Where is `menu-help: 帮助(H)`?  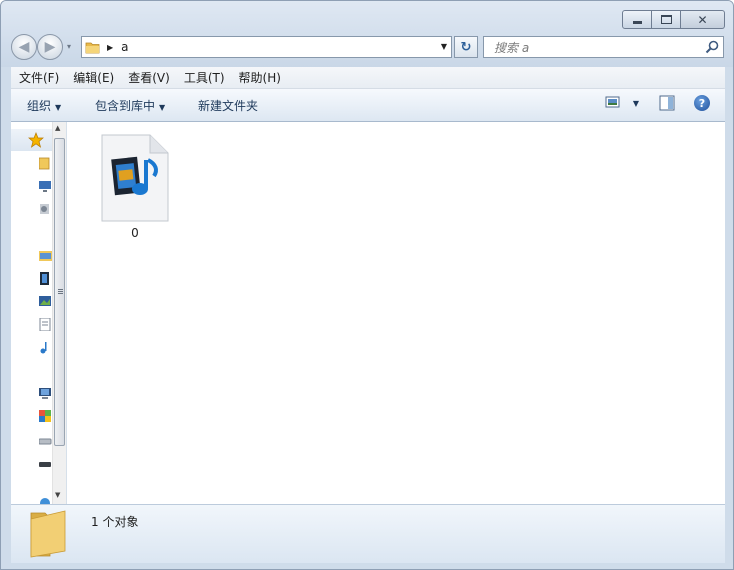
menu-help: 帮助(H) is located at coordinates (259, 77).